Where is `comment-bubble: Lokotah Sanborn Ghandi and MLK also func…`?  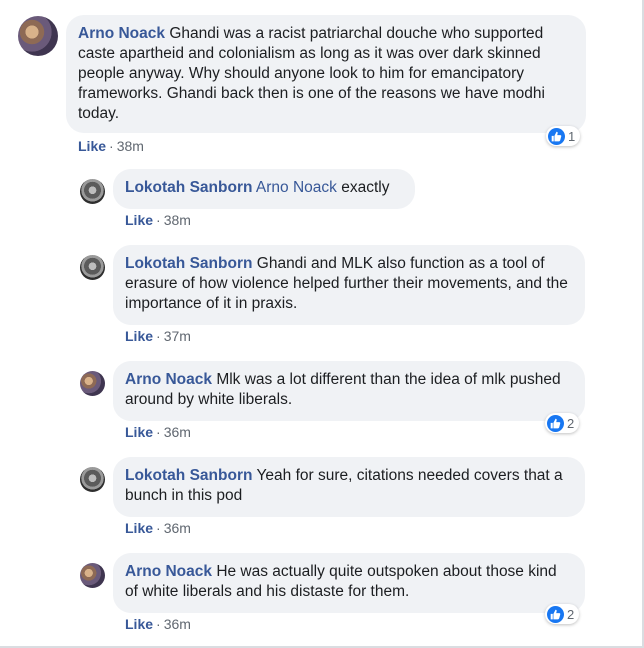 comment-bubble: Lokotah Sanborn Ghandi and MLK also func… is located at coordinates (349, 285).